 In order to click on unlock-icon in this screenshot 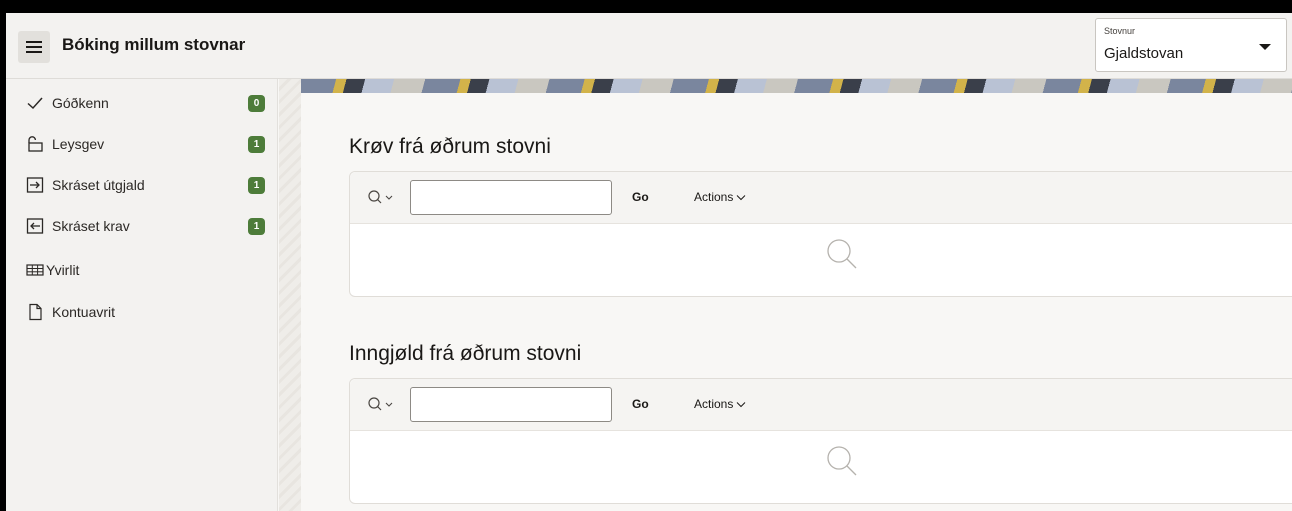, I will do `click(35, 144)`.